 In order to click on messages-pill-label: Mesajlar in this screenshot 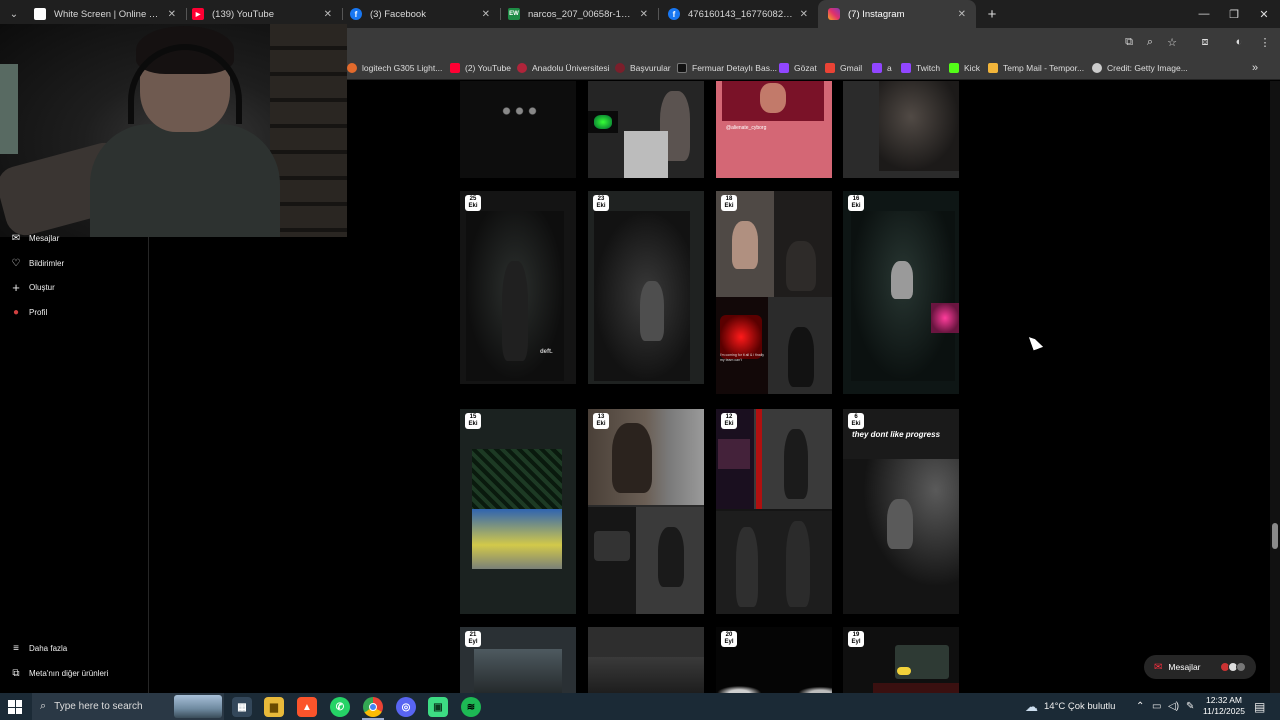, I will do `click(1184, 667)`.